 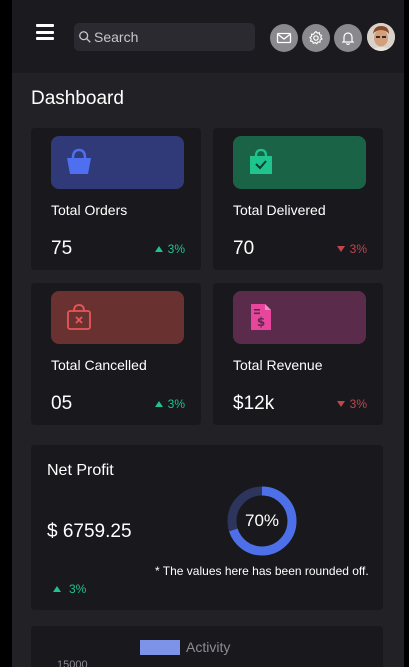 I want to click on net-profit-amount: $ 6759.25, so click(x=89, y=531).